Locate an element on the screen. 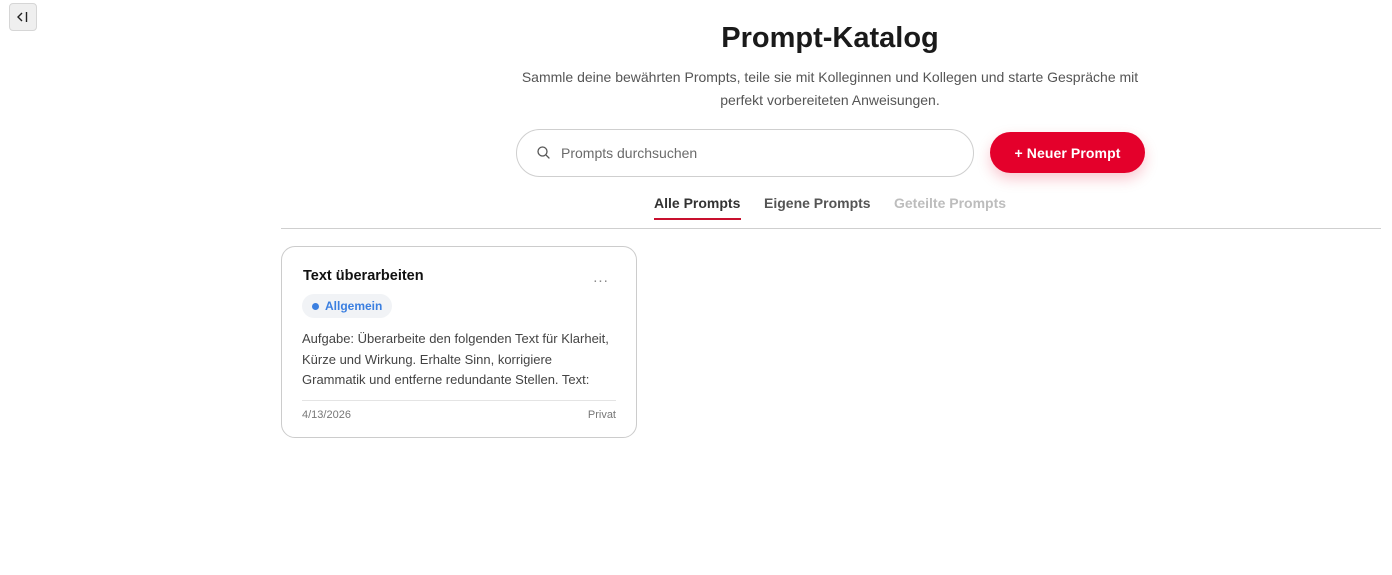 Image resolution: width=1392 pixels, height=575 pixels. prompt-card-visibility: Privat is located at coordinates (601, 415).